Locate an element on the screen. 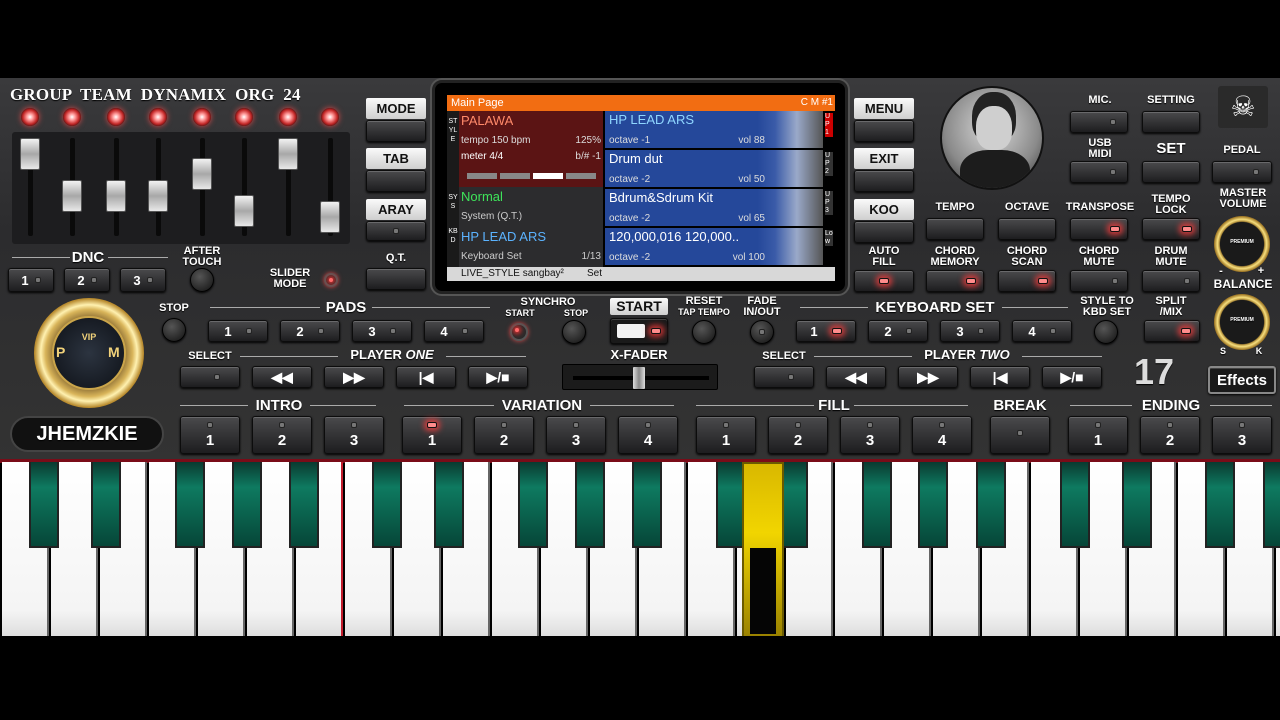 This screenshot has width=1280, height=720. keyboard-set-button-2: 2 is located at coordinates (898, 331).